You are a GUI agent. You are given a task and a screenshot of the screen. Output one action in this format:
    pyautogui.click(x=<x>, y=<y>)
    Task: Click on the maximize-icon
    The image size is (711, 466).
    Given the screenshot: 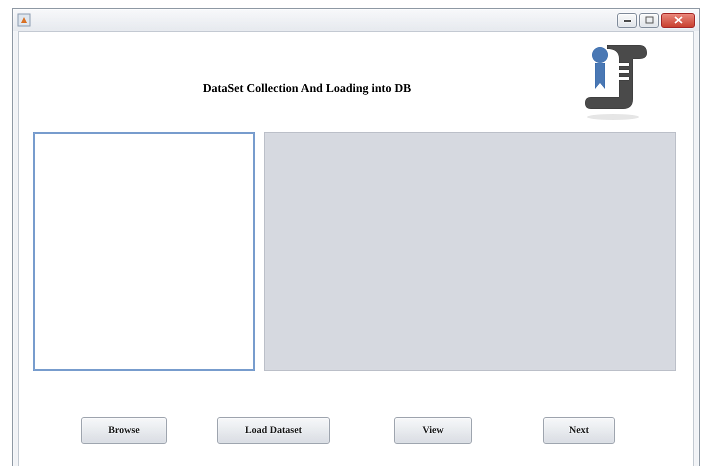 What is the action you would take?
    pyautogui.click(x=649, y=20)
    